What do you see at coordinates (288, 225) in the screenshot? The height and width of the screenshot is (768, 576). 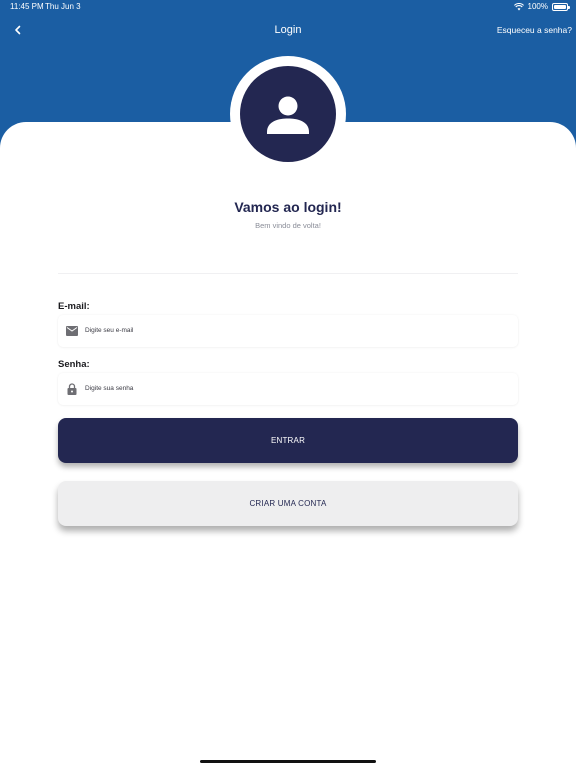 I see `welcome-subheading: Bem vindo de volta!` at bounding box center [288, 225].